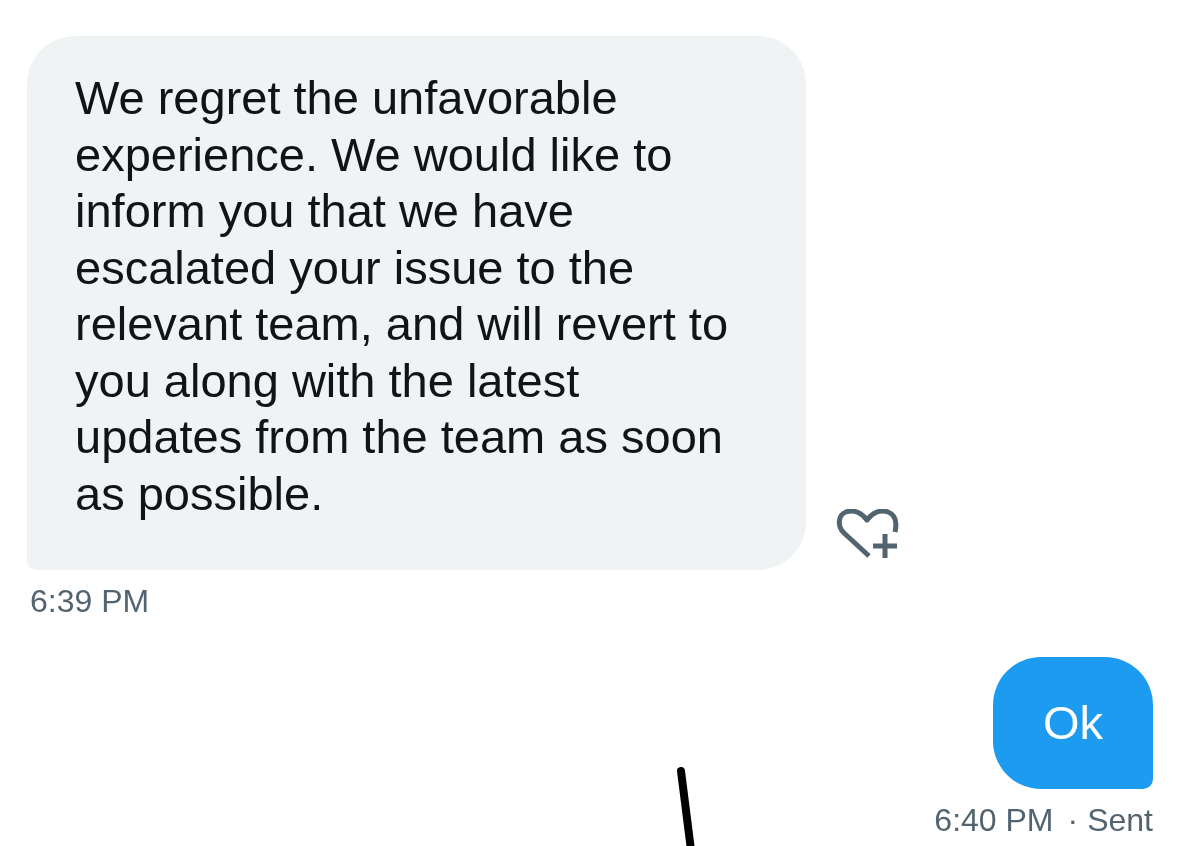 The image size is (1179, 846). What do you see at coordinates (1120, 820) in the screenshot?
I see `delivery-status: Sent` at bounding box center [1120, 820].